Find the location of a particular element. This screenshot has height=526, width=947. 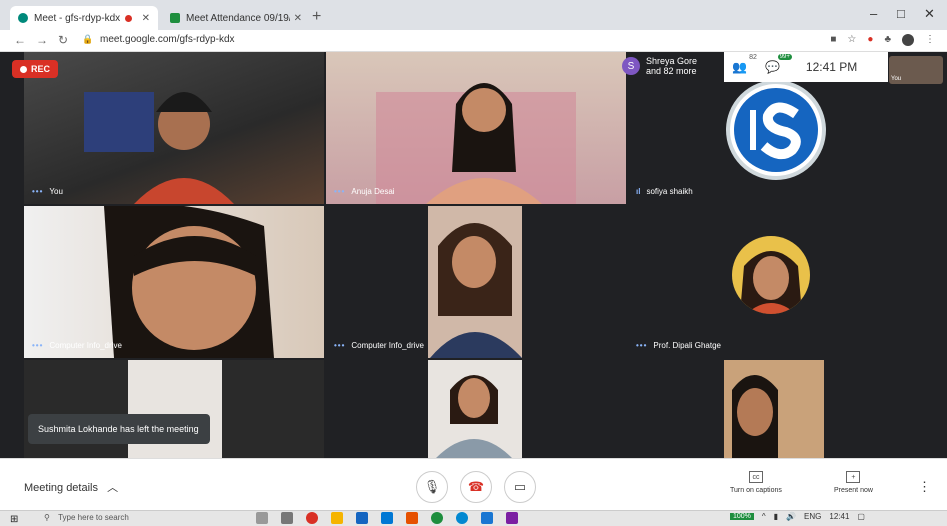

video-tile-anuja: ••• Anuja Desai is located at coordinates (476, 128).